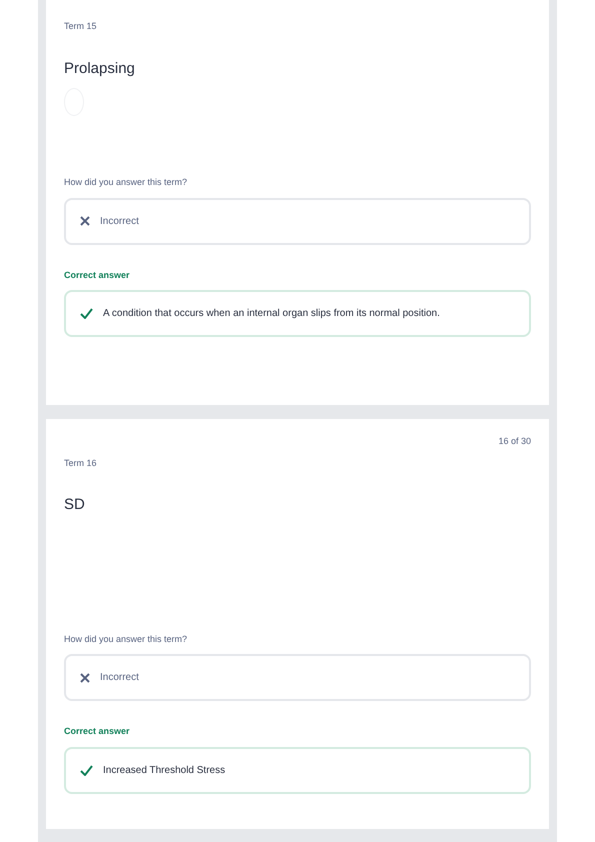  I want to click on card-counter: 16 of 30, so click(514, 441).